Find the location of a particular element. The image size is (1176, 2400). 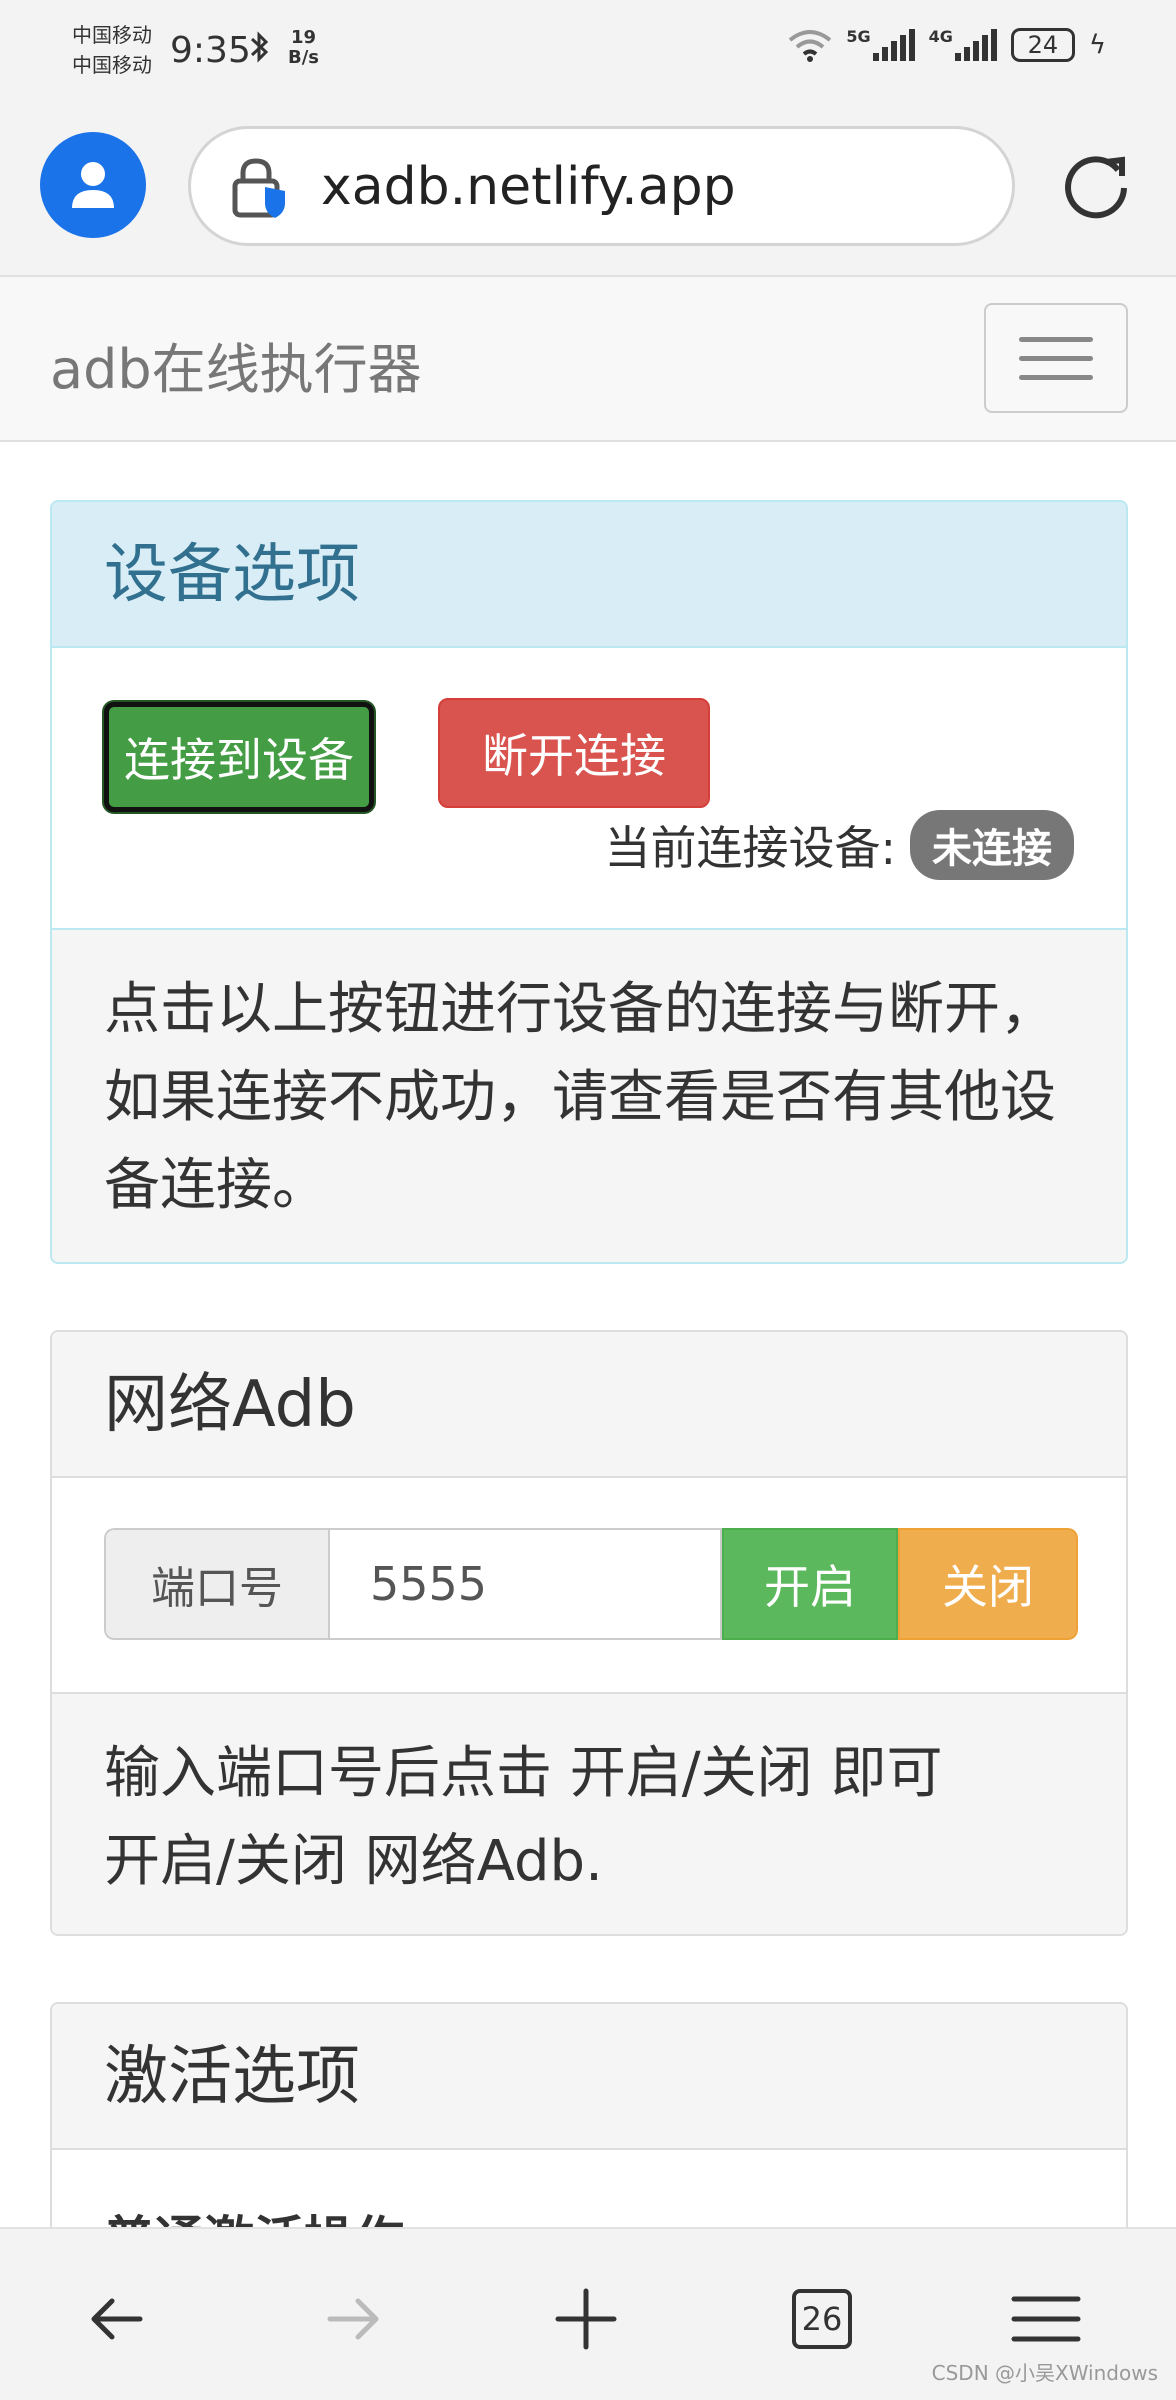

panel-title: 网络Adb is located at coordinates (589, 1405).